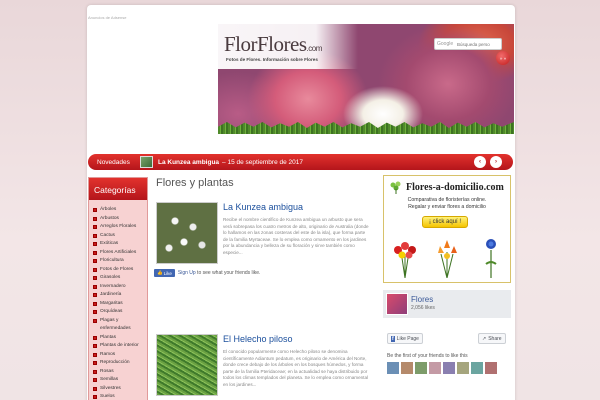 Image resolution: width=600 pixels, height=400 pixels. What do you see at coordinates (478, 44) in the screenshot?
I see `search-input` at bounding box center [478, 44].